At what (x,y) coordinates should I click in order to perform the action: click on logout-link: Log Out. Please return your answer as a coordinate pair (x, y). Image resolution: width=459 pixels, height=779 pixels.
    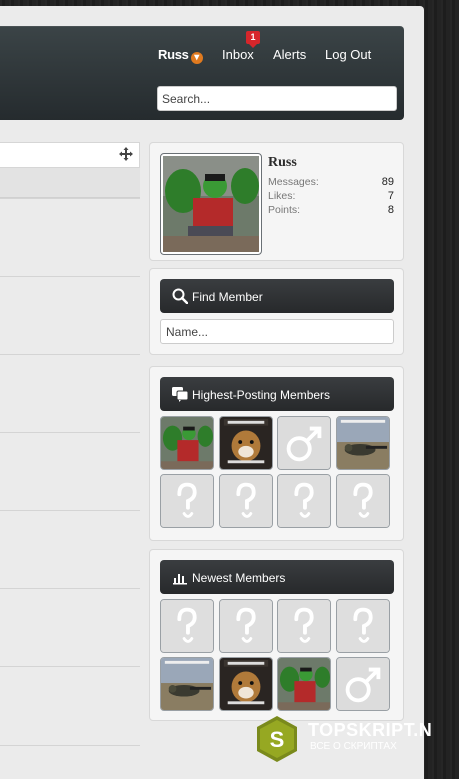
    Looking at the image, I should click on (348, 54).